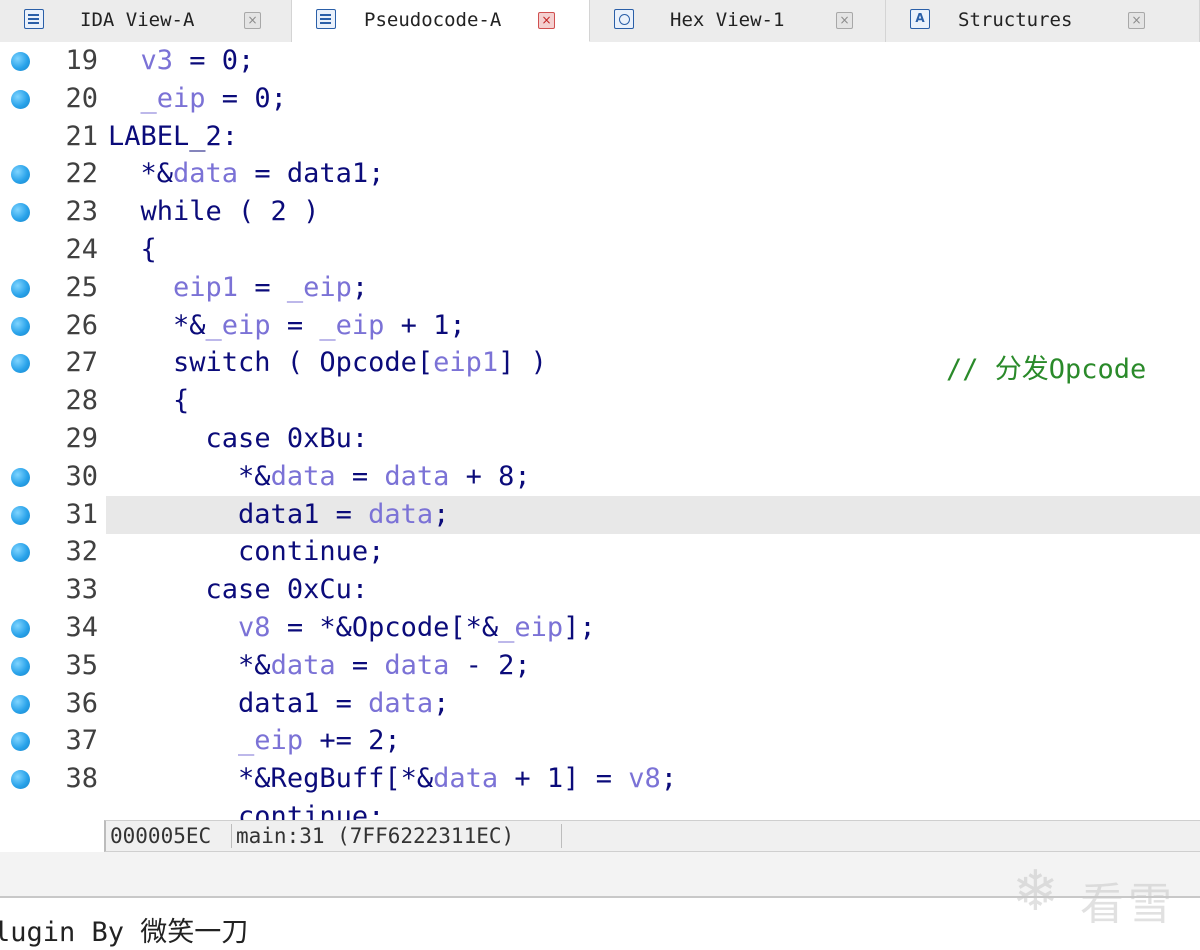 This screenshot has height=950, width=1200. I want to click on line-number: 23, so click(81, 211).